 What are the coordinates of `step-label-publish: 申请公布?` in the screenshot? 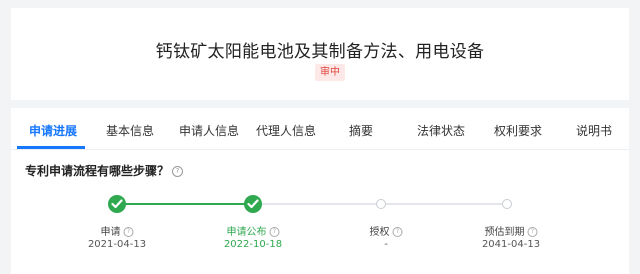 It's located at (253, 230).